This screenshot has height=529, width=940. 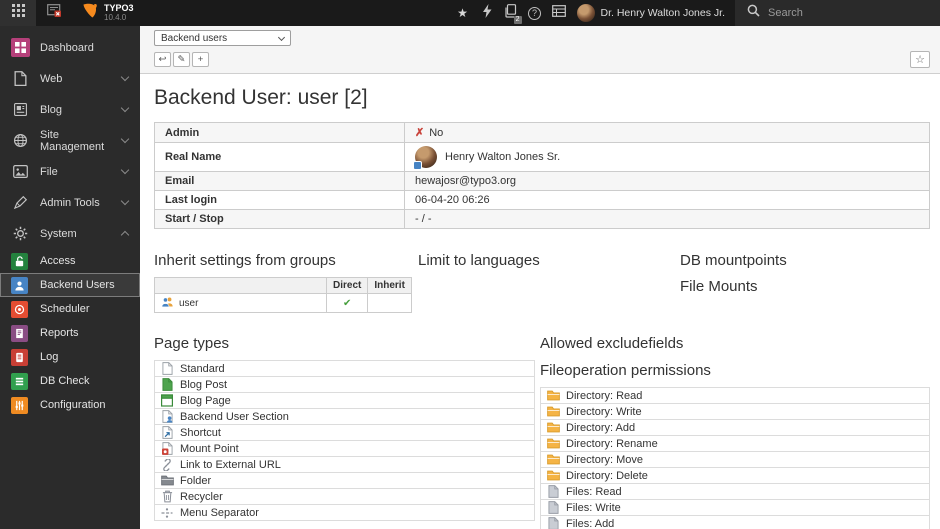 What do you see at coordinates (49, 171) in the screenshot?
I see `sidebar-item-label: File` at bounding box center [49, 171].